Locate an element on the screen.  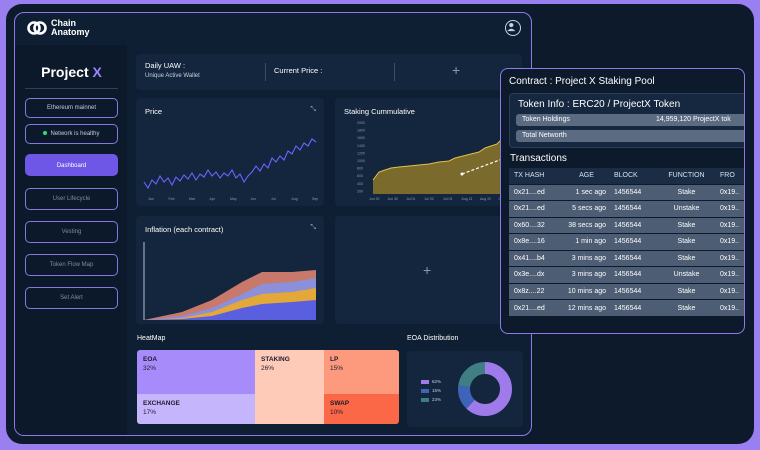
table-row: 0x3e....dx 3 mins ago 1456544 Unstake 0x19.. is located at coordinates (626, 274).